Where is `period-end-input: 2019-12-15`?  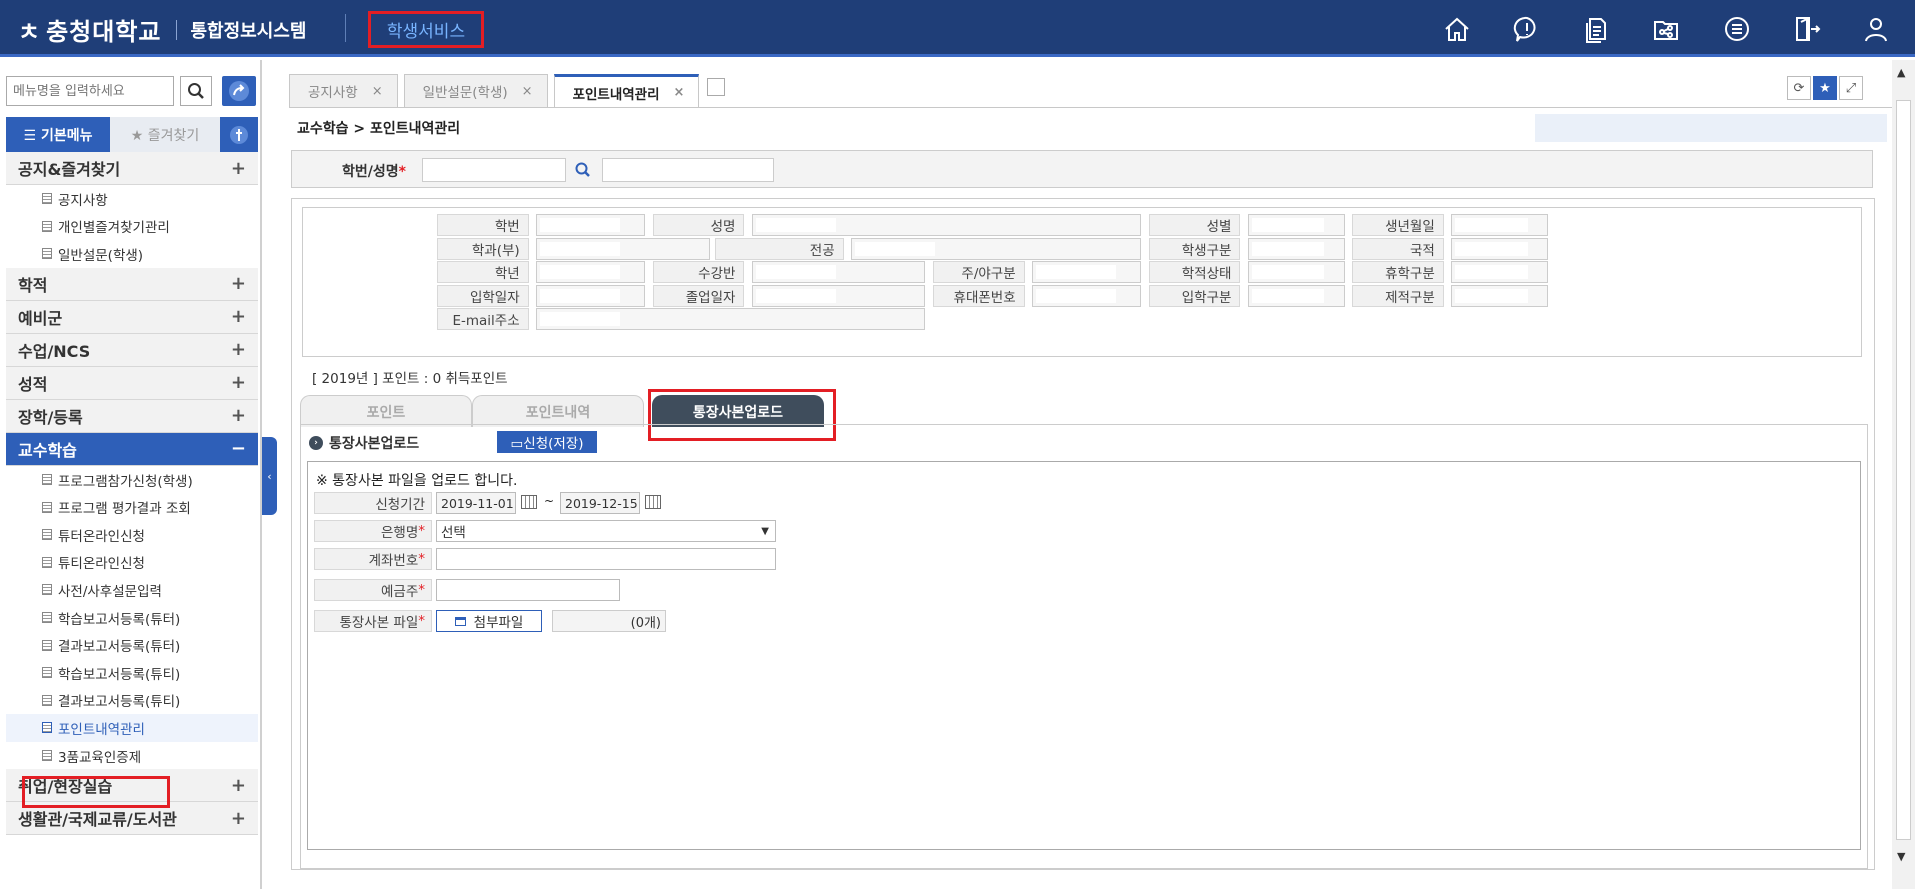
period-end-input: 2019-12-15 is located at coordinates (600, 503).